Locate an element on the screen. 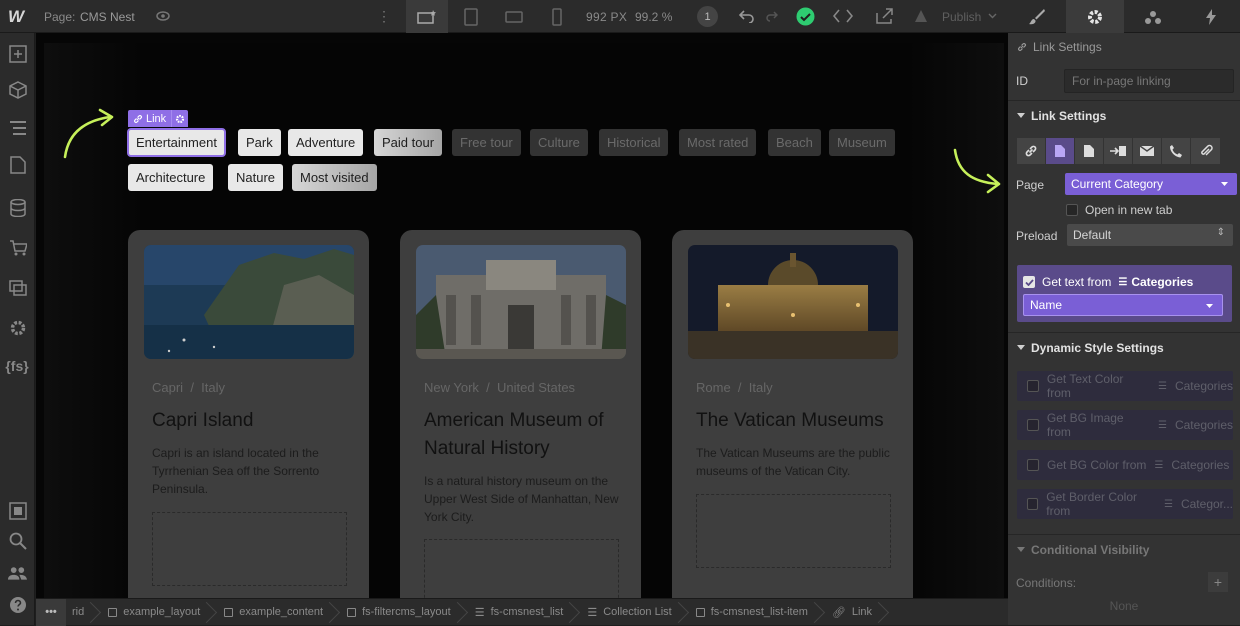 The width and height of the screenshot is (1240, 626). category-tag-paid-tour: Paid tour is located at coordinates (408, 142).